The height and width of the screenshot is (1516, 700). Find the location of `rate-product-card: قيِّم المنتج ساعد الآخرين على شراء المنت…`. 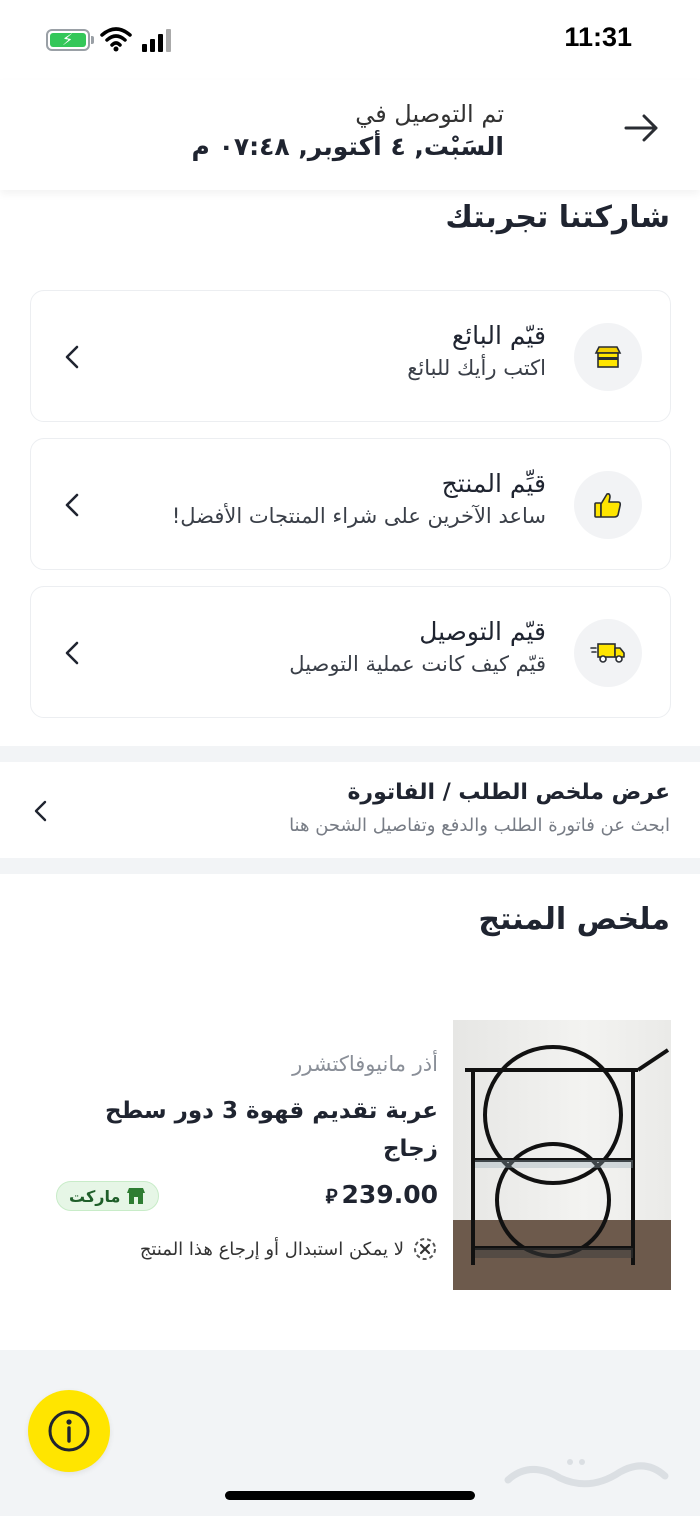

rate-product-card: قيِّم المنتج ساعد الآخرين على شراء المنت… is located at coordinates (350, 504).